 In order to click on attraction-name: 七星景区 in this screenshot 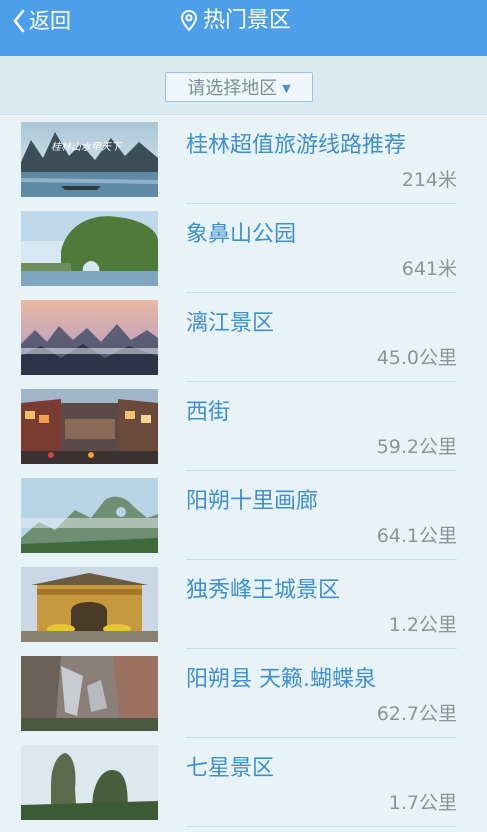, I will do `click(230, 768)`.